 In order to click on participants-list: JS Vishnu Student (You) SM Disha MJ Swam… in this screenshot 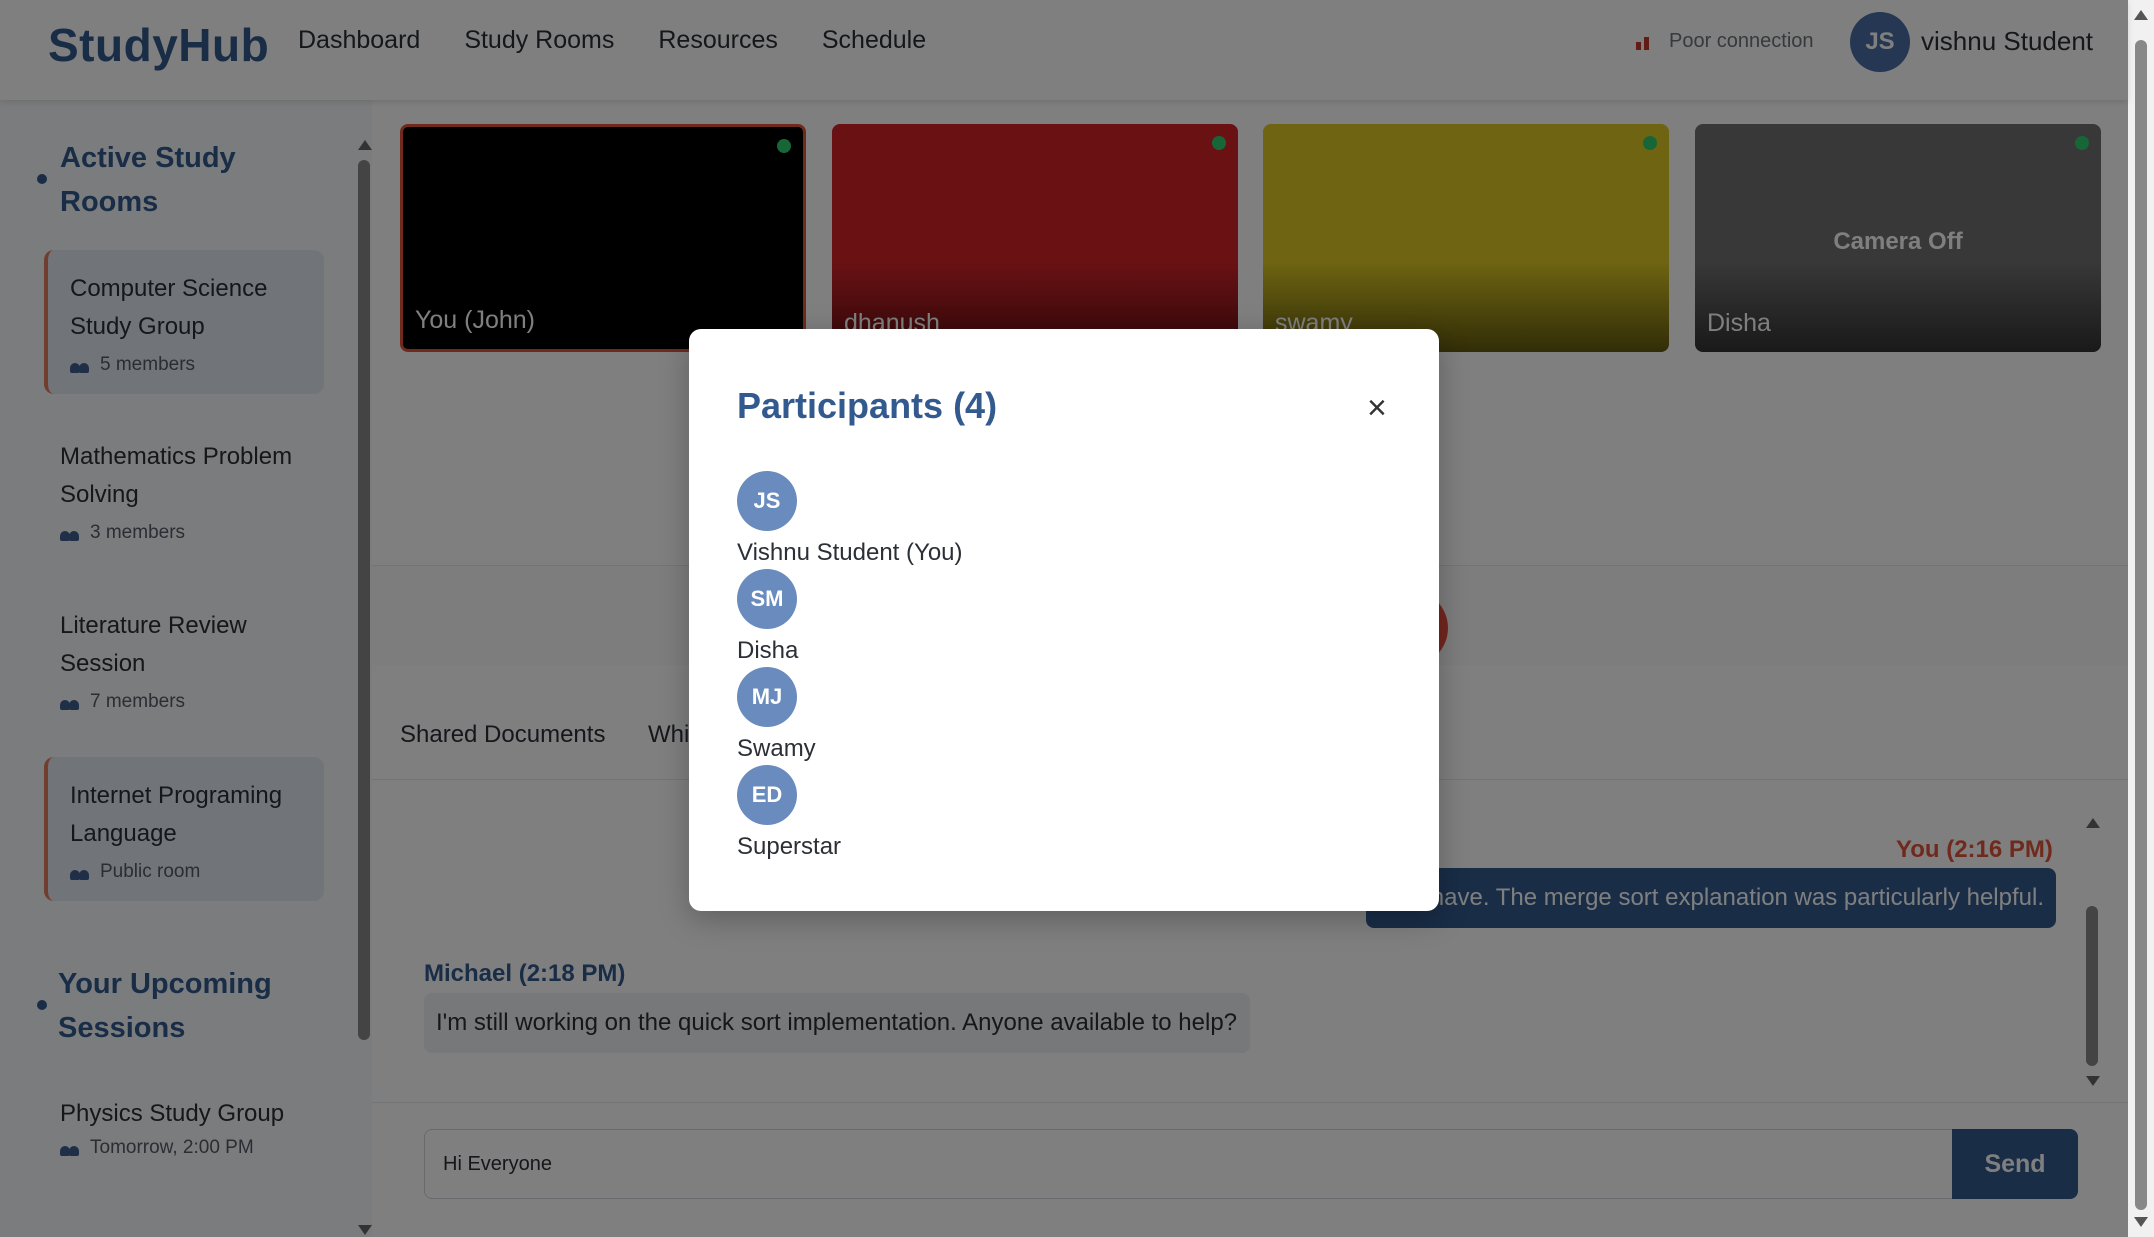, I will do `click(1067, 667)`.